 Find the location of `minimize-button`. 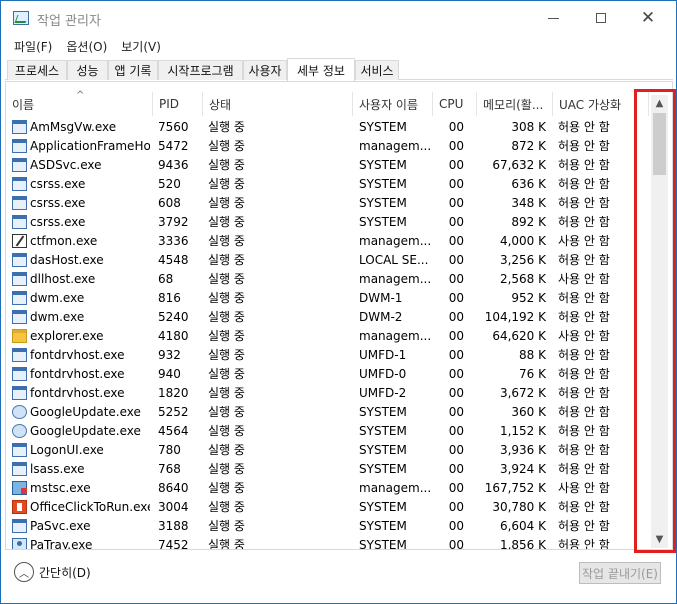

minimize-button is located at coordinates (553, 18).